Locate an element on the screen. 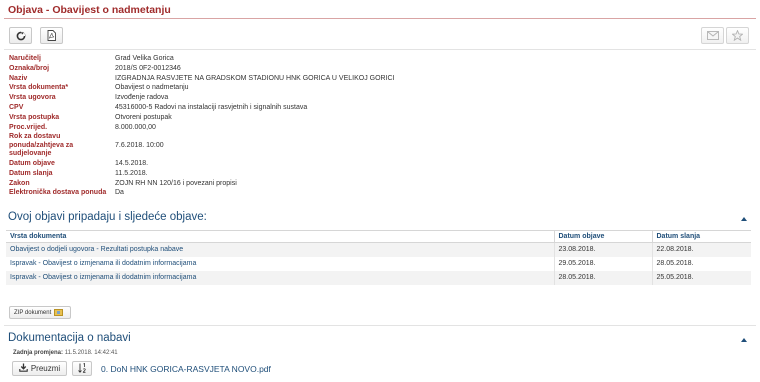 The height and width of the screenshot is (382, 760). detail-value: ZOJN RH NN 120/16 i povezani propisi is located at coordinates (176, 183).